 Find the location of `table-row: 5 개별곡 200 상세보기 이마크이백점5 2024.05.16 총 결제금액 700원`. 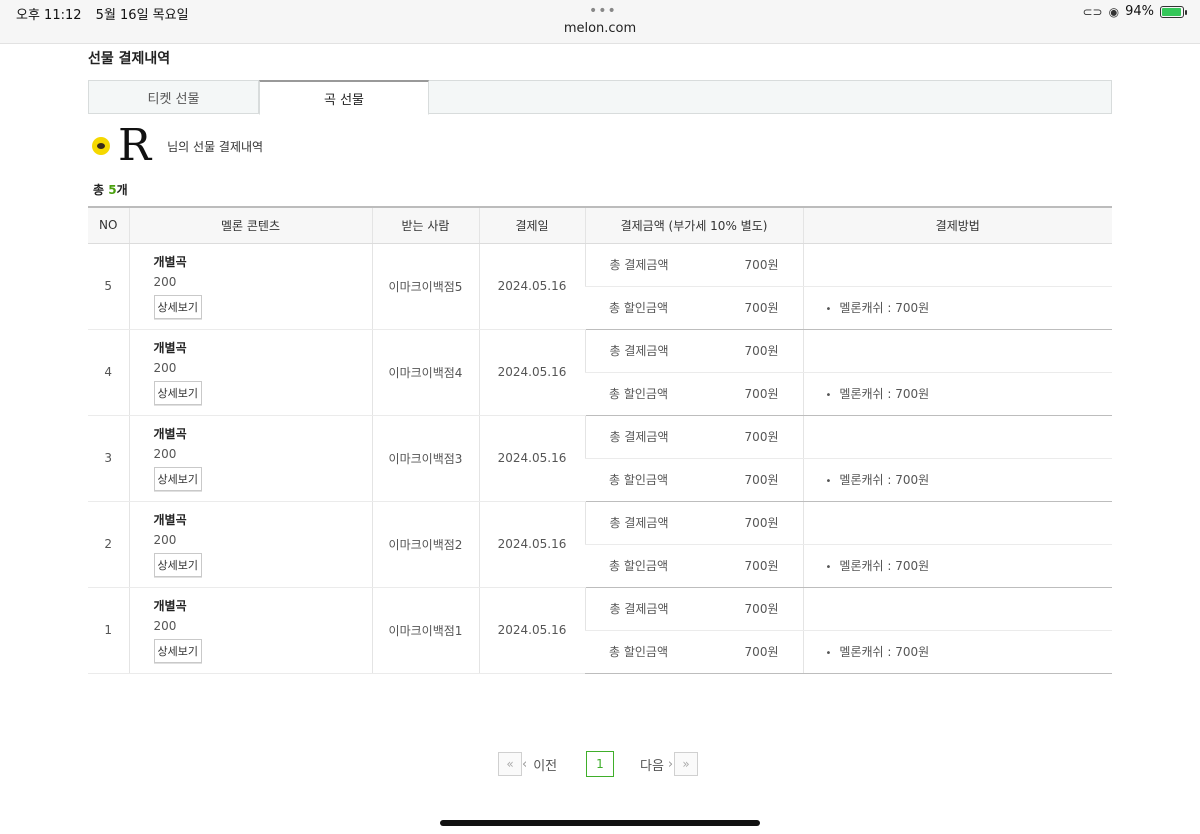

table-row: 5 개별곡 200 상세보기 이마크이백점5 2024.05.16 총 결제금액 700원 is located at coordinates (600, 286).